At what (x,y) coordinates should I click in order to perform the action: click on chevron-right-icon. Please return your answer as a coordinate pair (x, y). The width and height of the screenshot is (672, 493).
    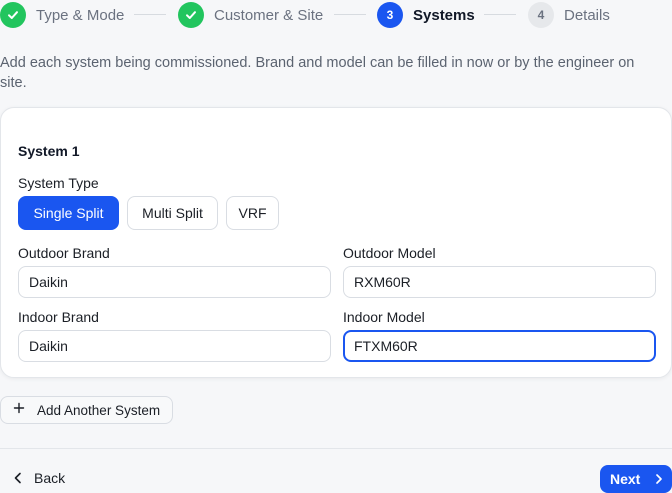
    Looking at the image, I should click on (659, 479).